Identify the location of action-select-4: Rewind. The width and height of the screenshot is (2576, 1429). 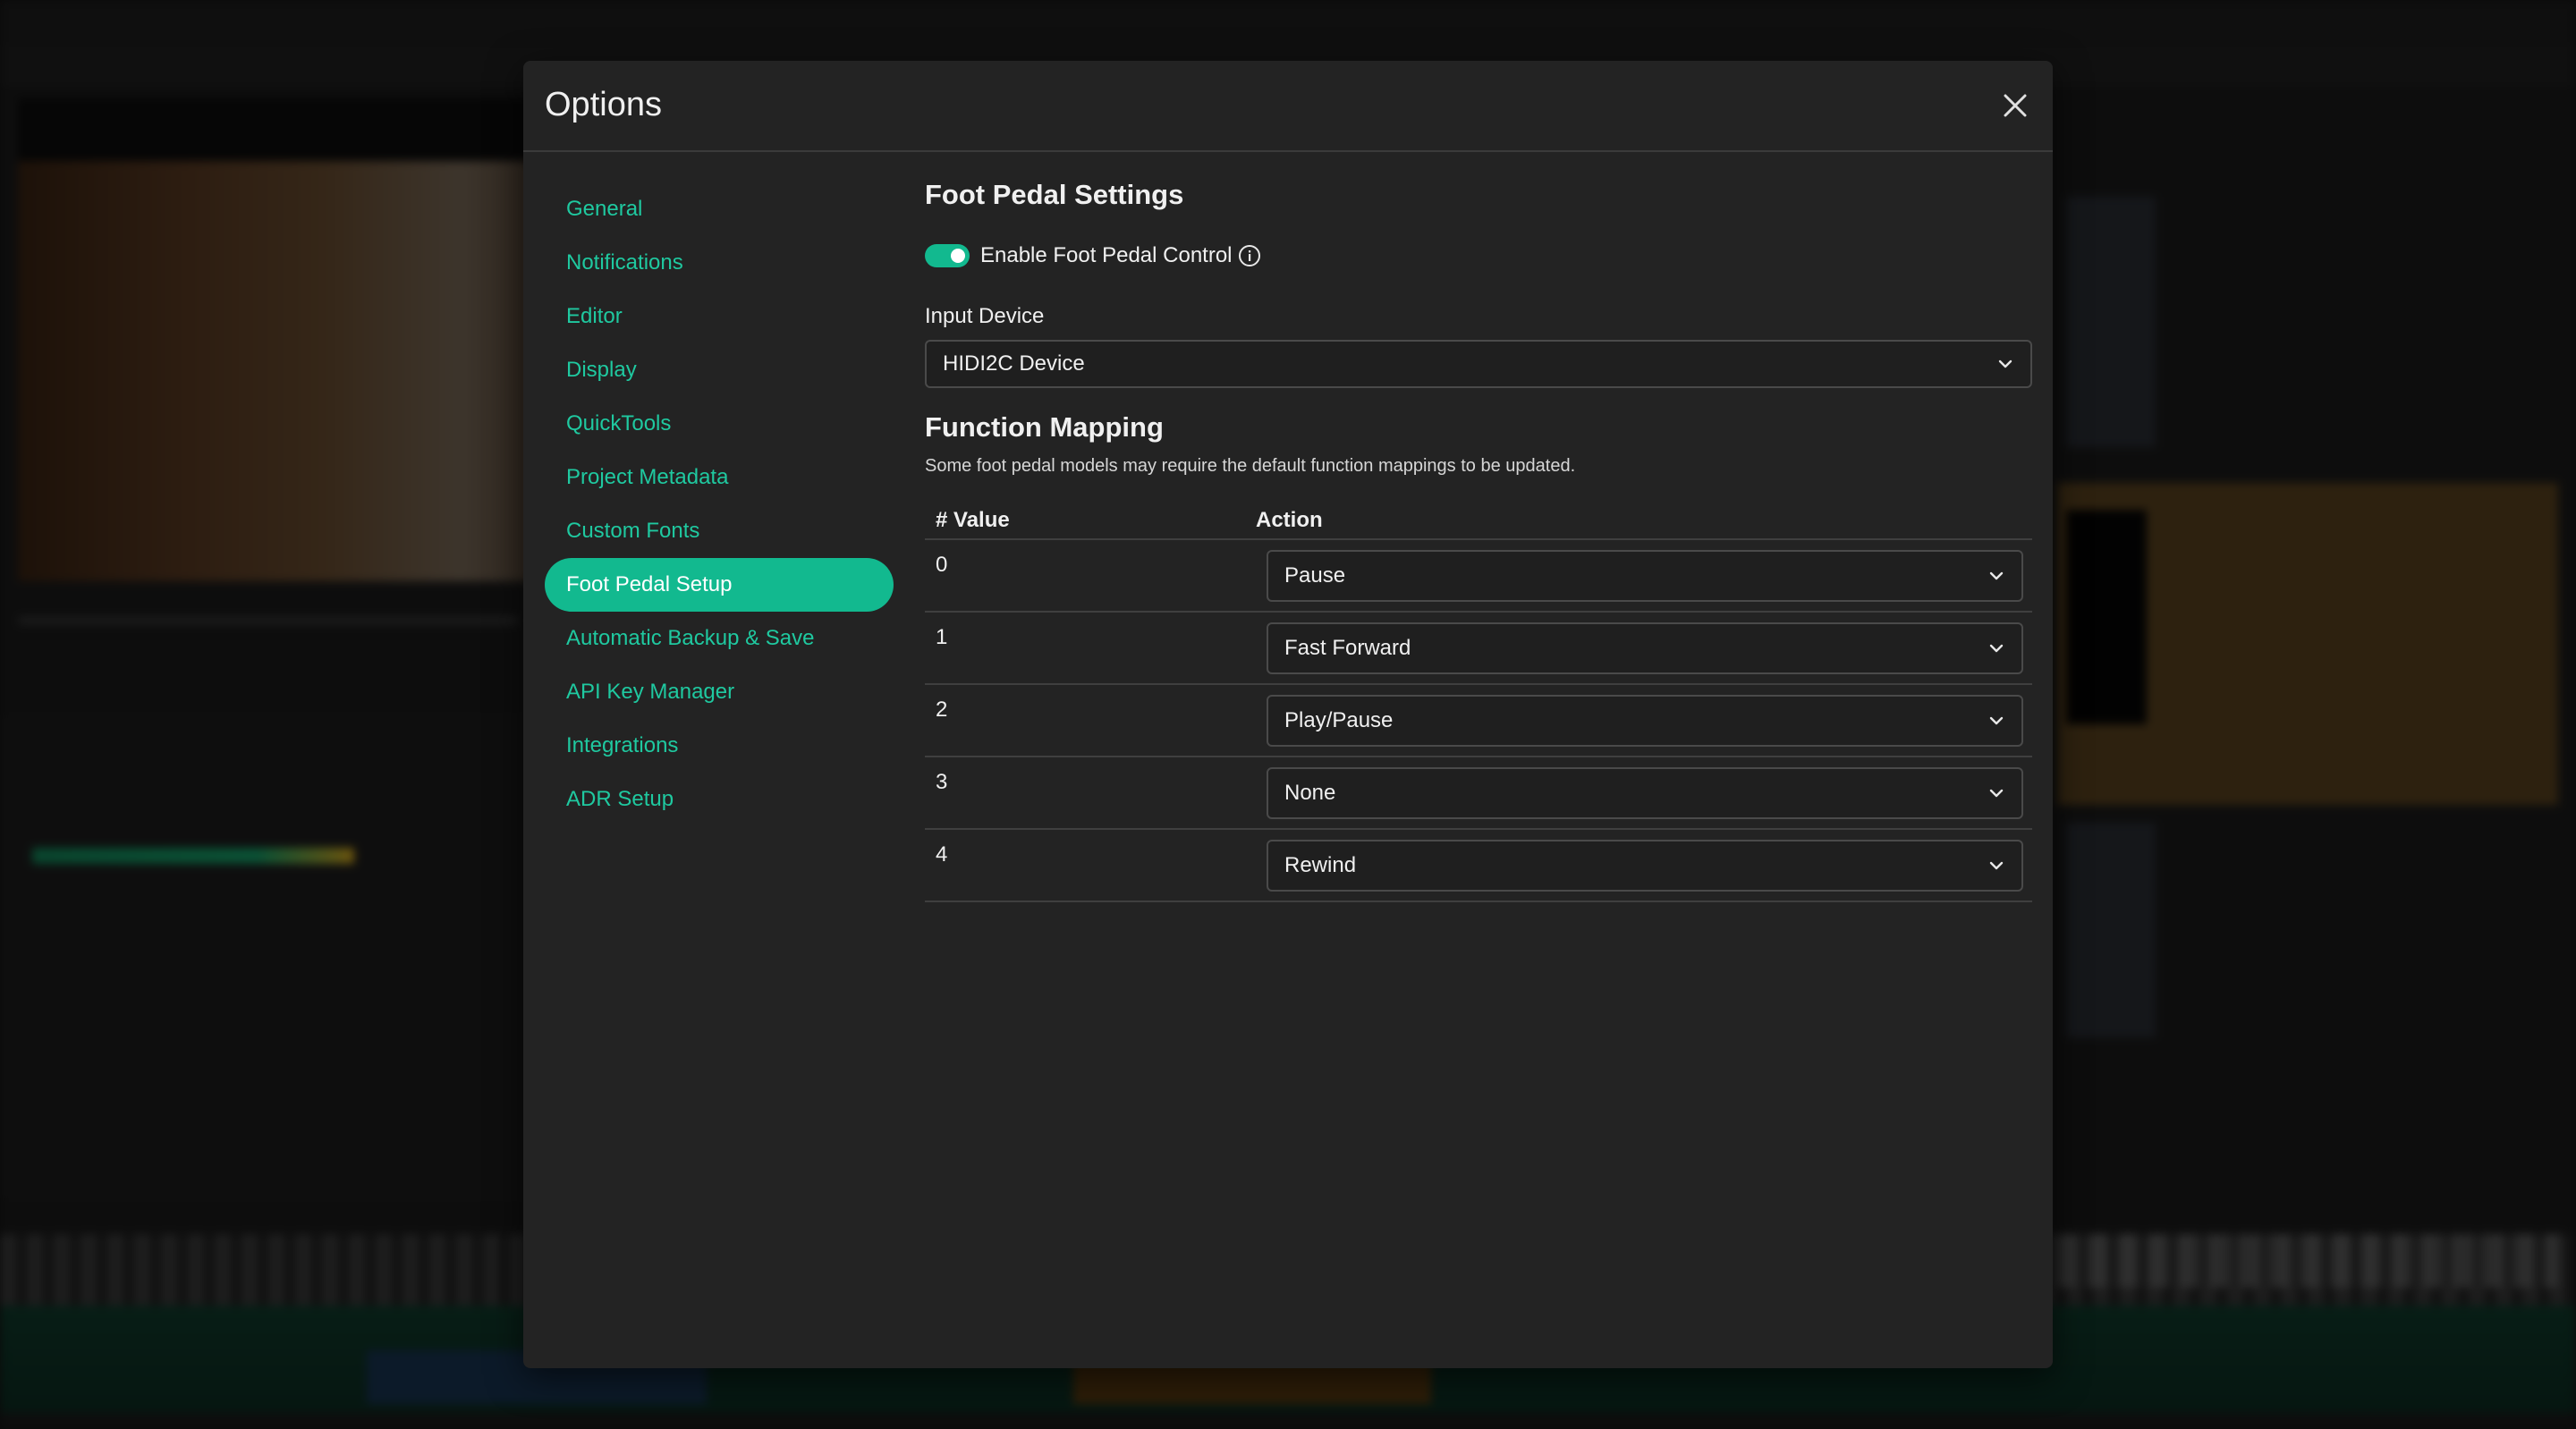
(1645, 866).